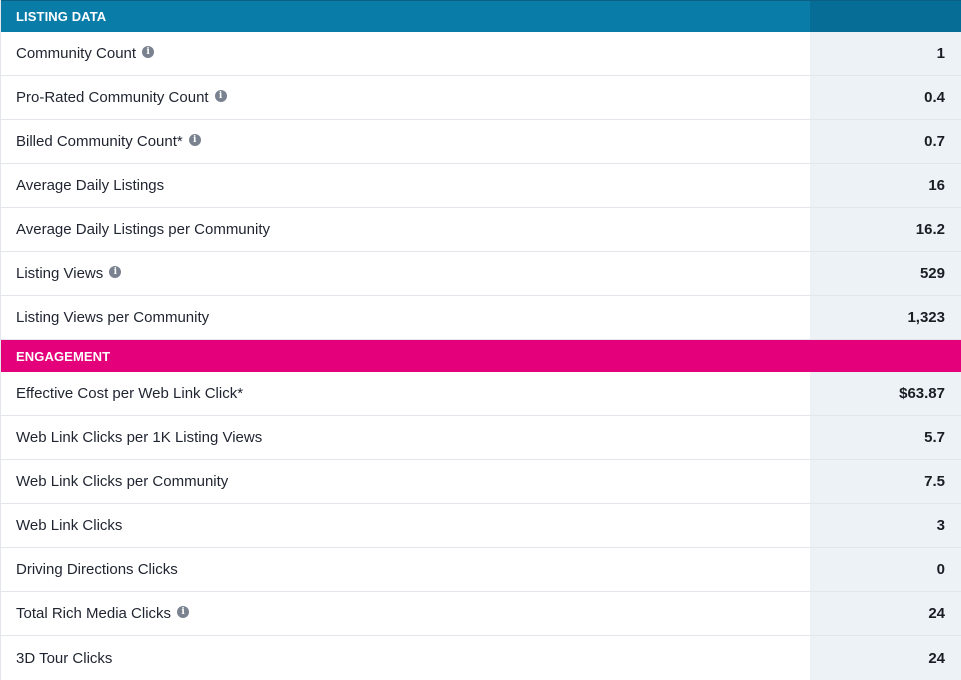 This screenshot has height=680, width=961. What do you see at coordinates (481, 526) in the screenshot?
I see `table-row: Web Link Clicks 3` at bounding box center [481, 526].